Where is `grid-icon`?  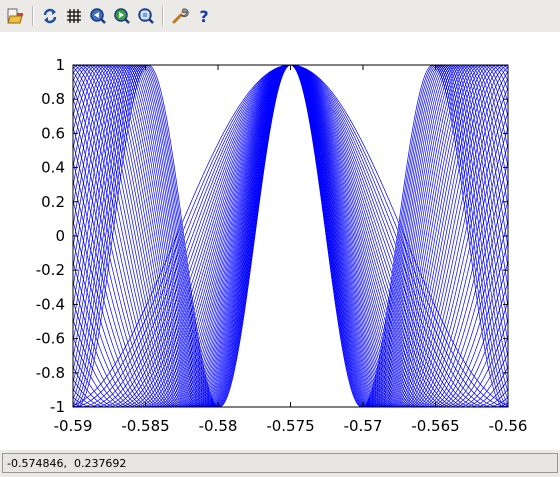 grid-icon is located at coordinates (74, 16).